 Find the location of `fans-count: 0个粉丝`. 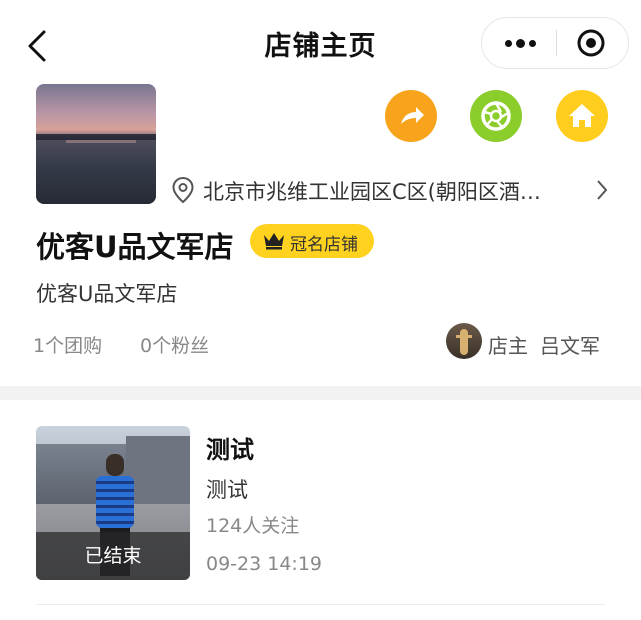

fans-count: 0个粉丝 is located at coordinates (175, 346).